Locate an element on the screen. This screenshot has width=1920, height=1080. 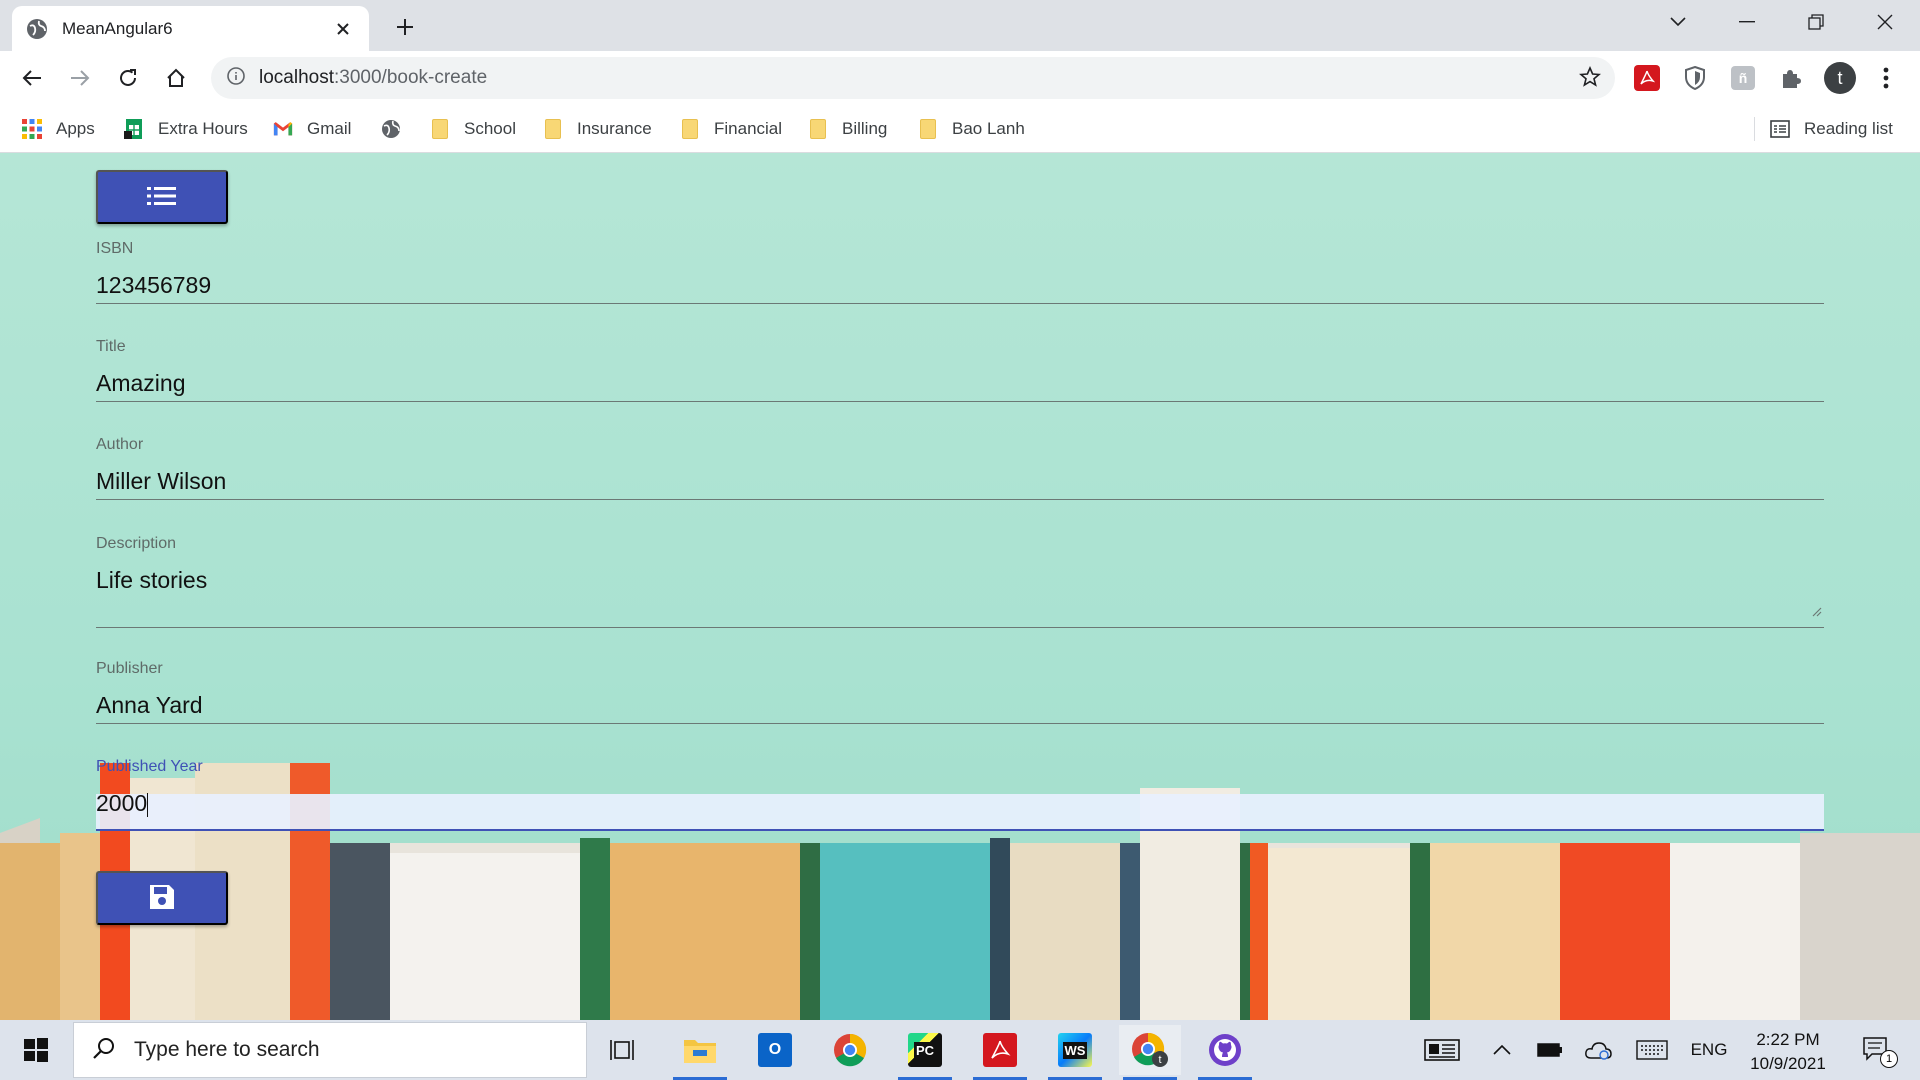
bookmark-extra-hours: Extra Hours is located at coordinates (186, 129).